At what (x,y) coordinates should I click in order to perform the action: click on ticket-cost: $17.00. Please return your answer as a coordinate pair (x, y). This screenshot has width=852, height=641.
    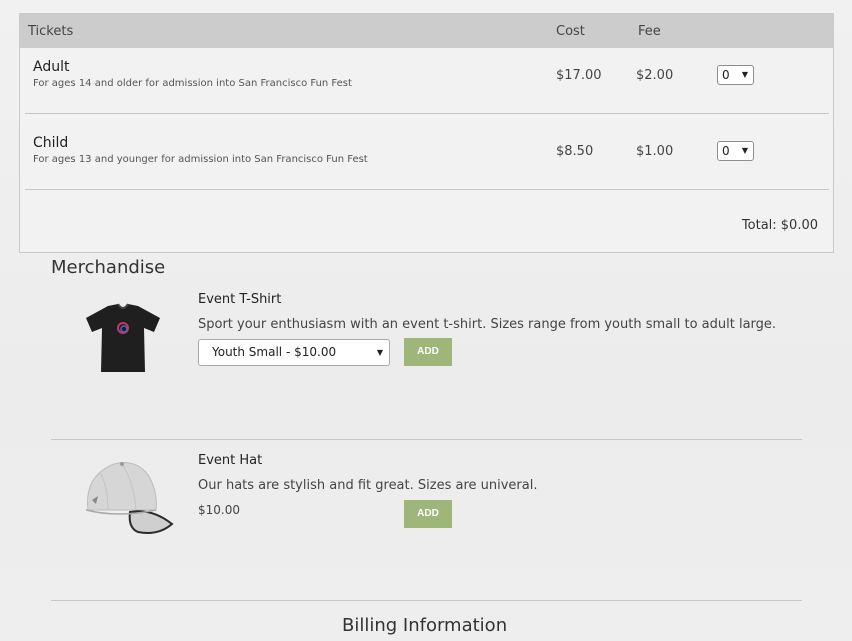
    Looking at the image, I should click on (579, 75).